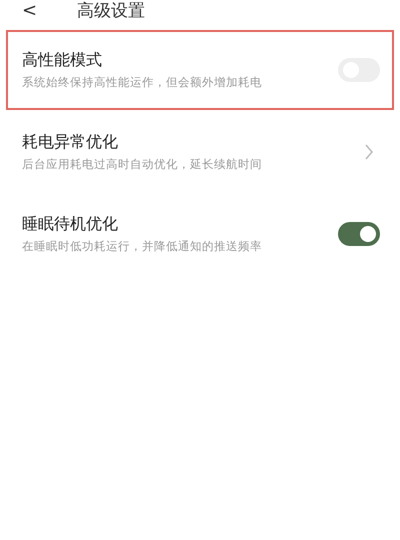  Describe the element at coordinates (142, 246) in the screenshot. I see `setting-description: 在睡眠时低功耗运行，并降低通知的推送频率` at that location.